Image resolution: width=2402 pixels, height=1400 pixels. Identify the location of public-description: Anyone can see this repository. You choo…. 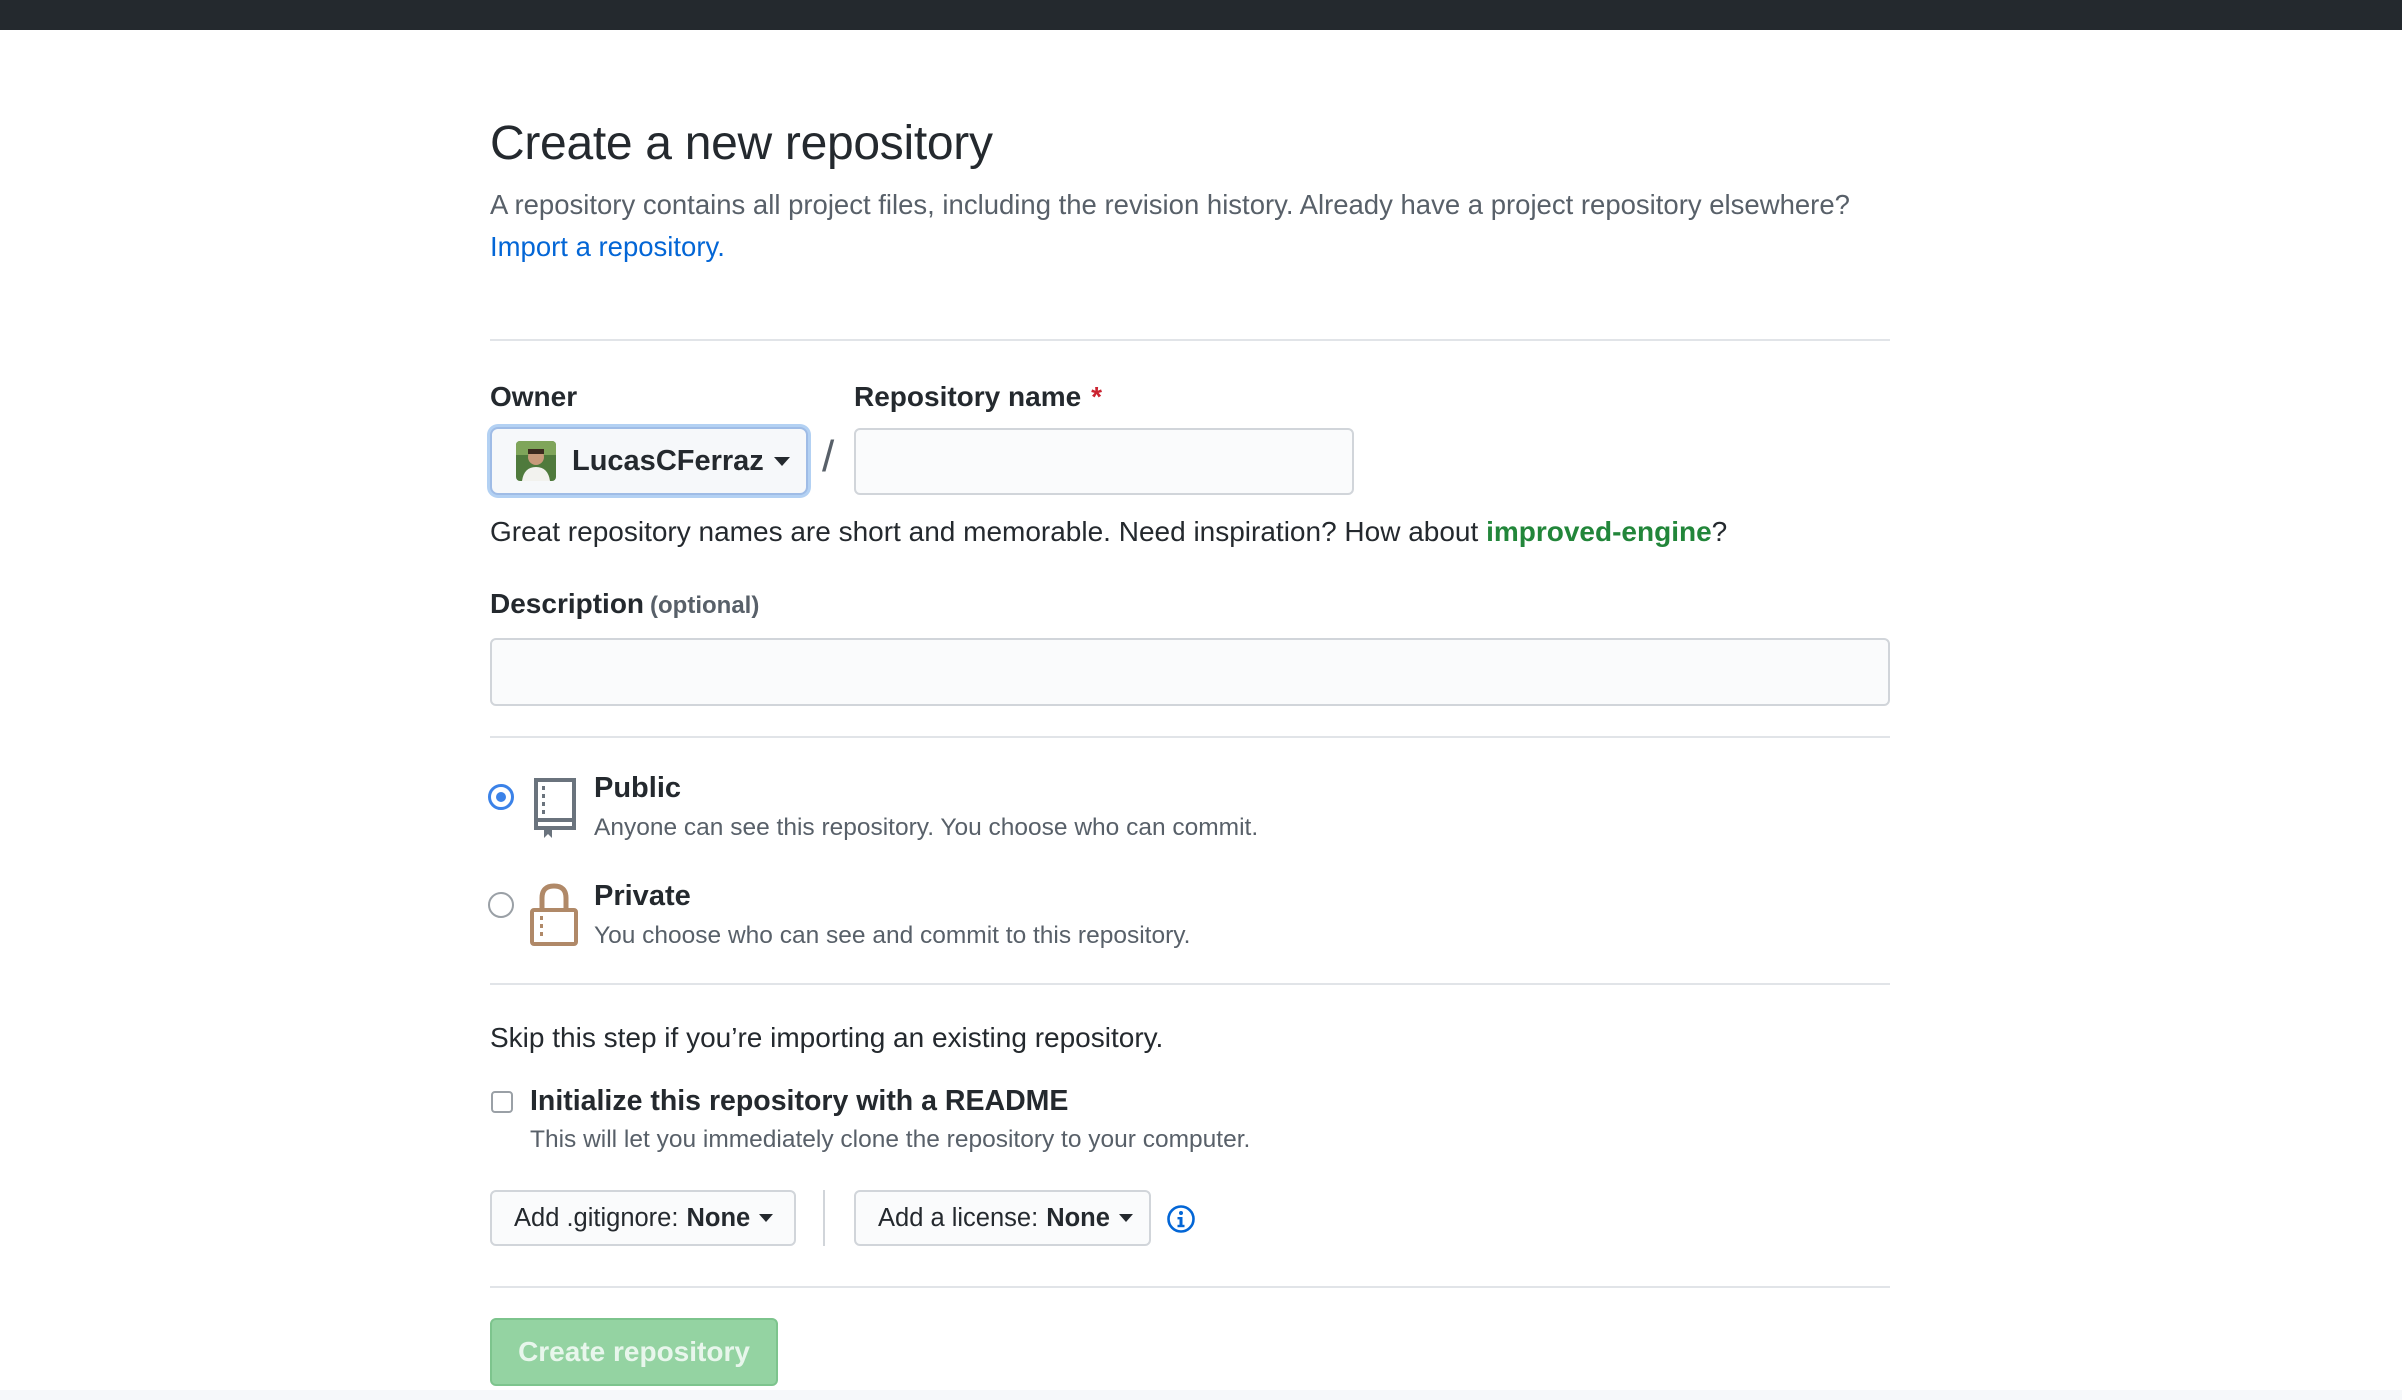
(926, 827).